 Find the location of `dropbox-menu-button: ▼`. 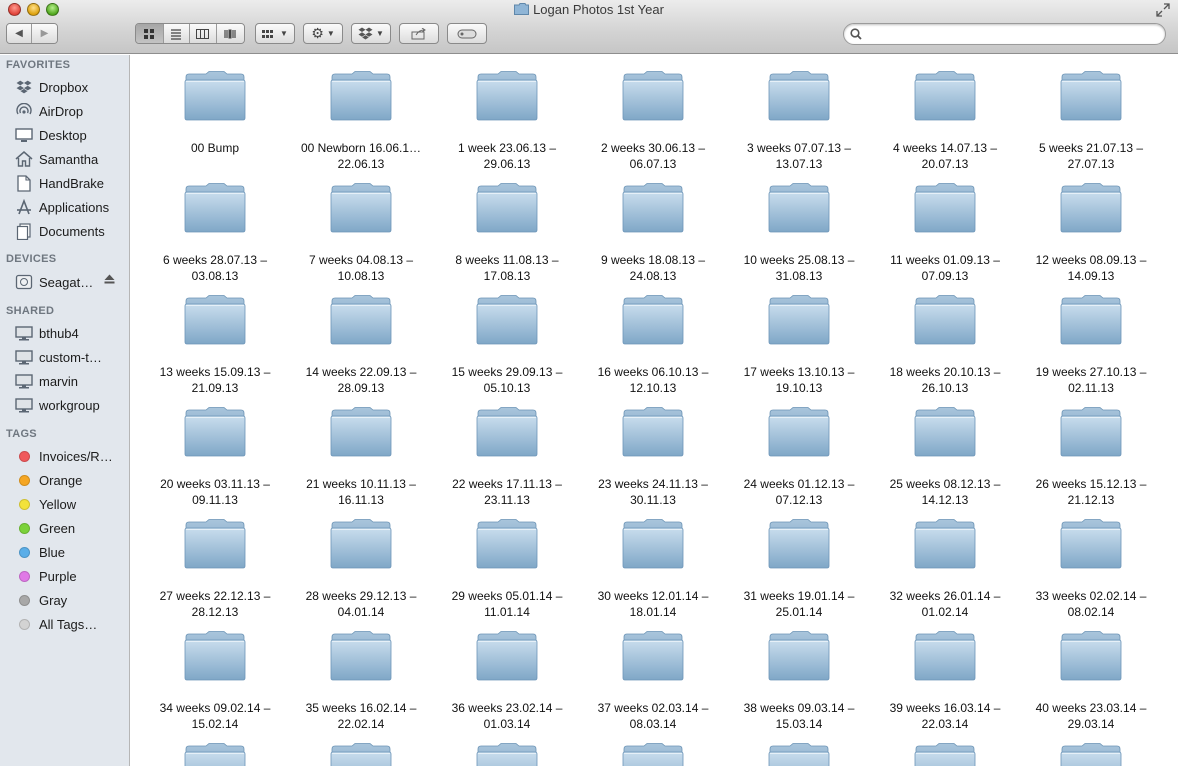

dropbox-menu-button: ▼ is located at coordinates (371, 33).